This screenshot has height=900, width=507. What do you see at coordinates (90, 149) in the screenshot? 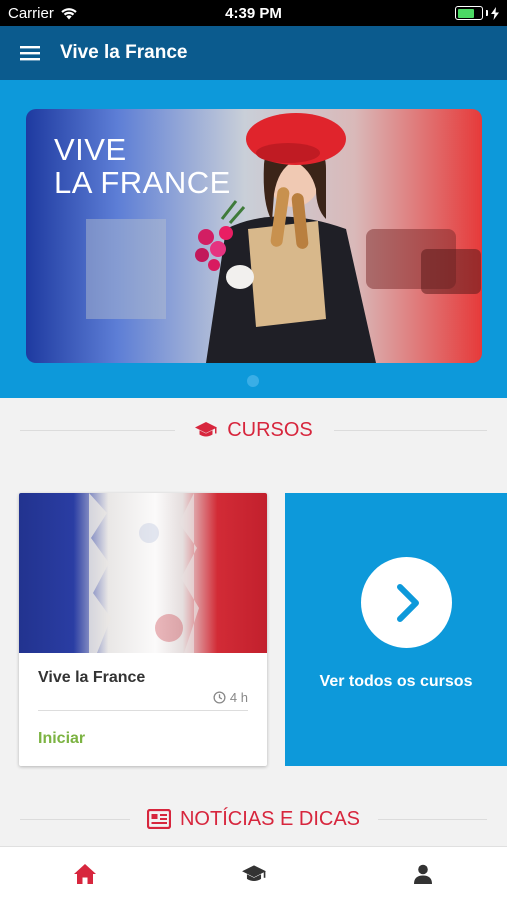
I see `banner-title-line1: VIVE` at bounding box center [90, 149].